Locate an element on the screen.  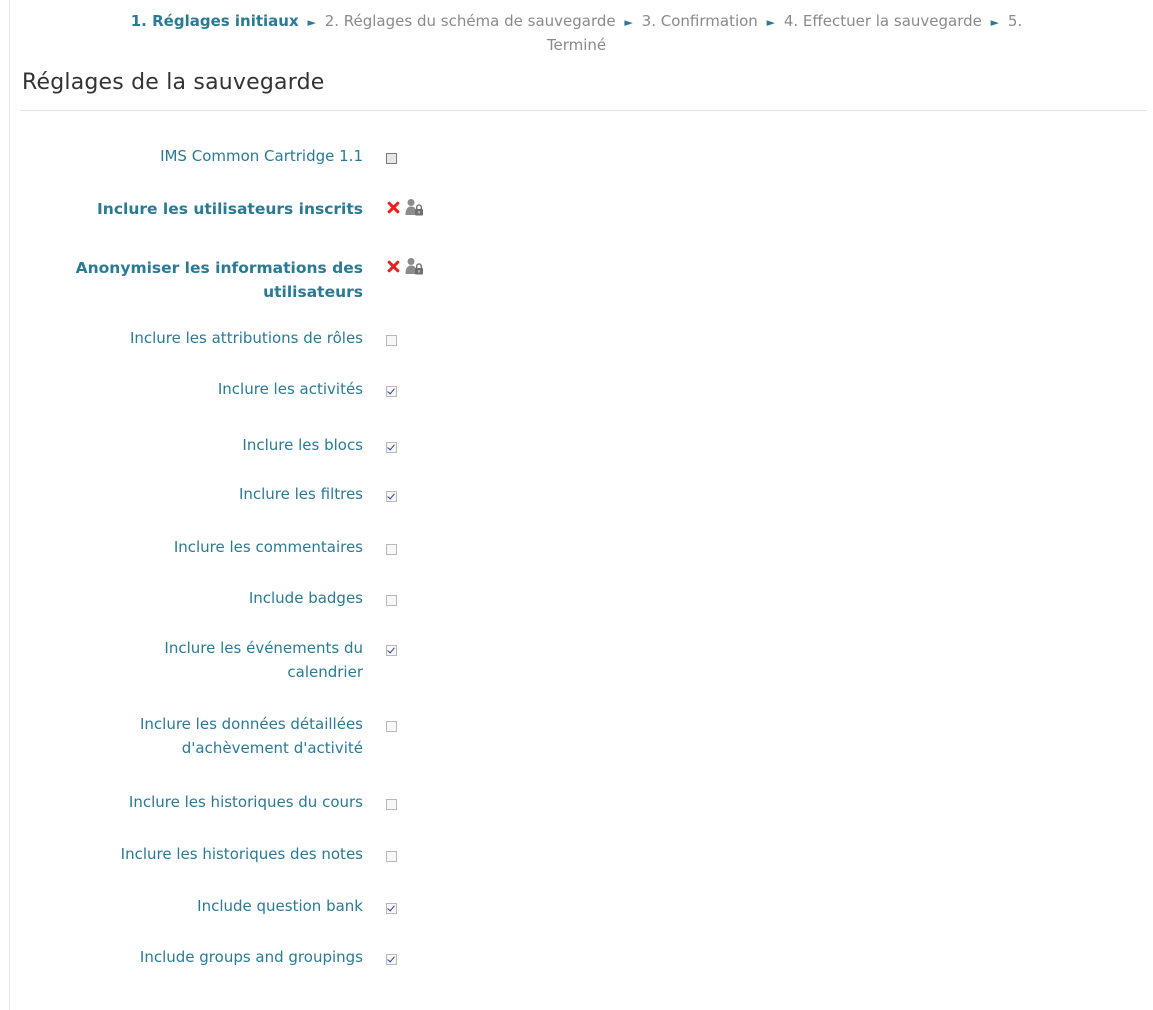
setting-label: Inclure les utilisateurs inscrits is located at coordinates (230, 209).